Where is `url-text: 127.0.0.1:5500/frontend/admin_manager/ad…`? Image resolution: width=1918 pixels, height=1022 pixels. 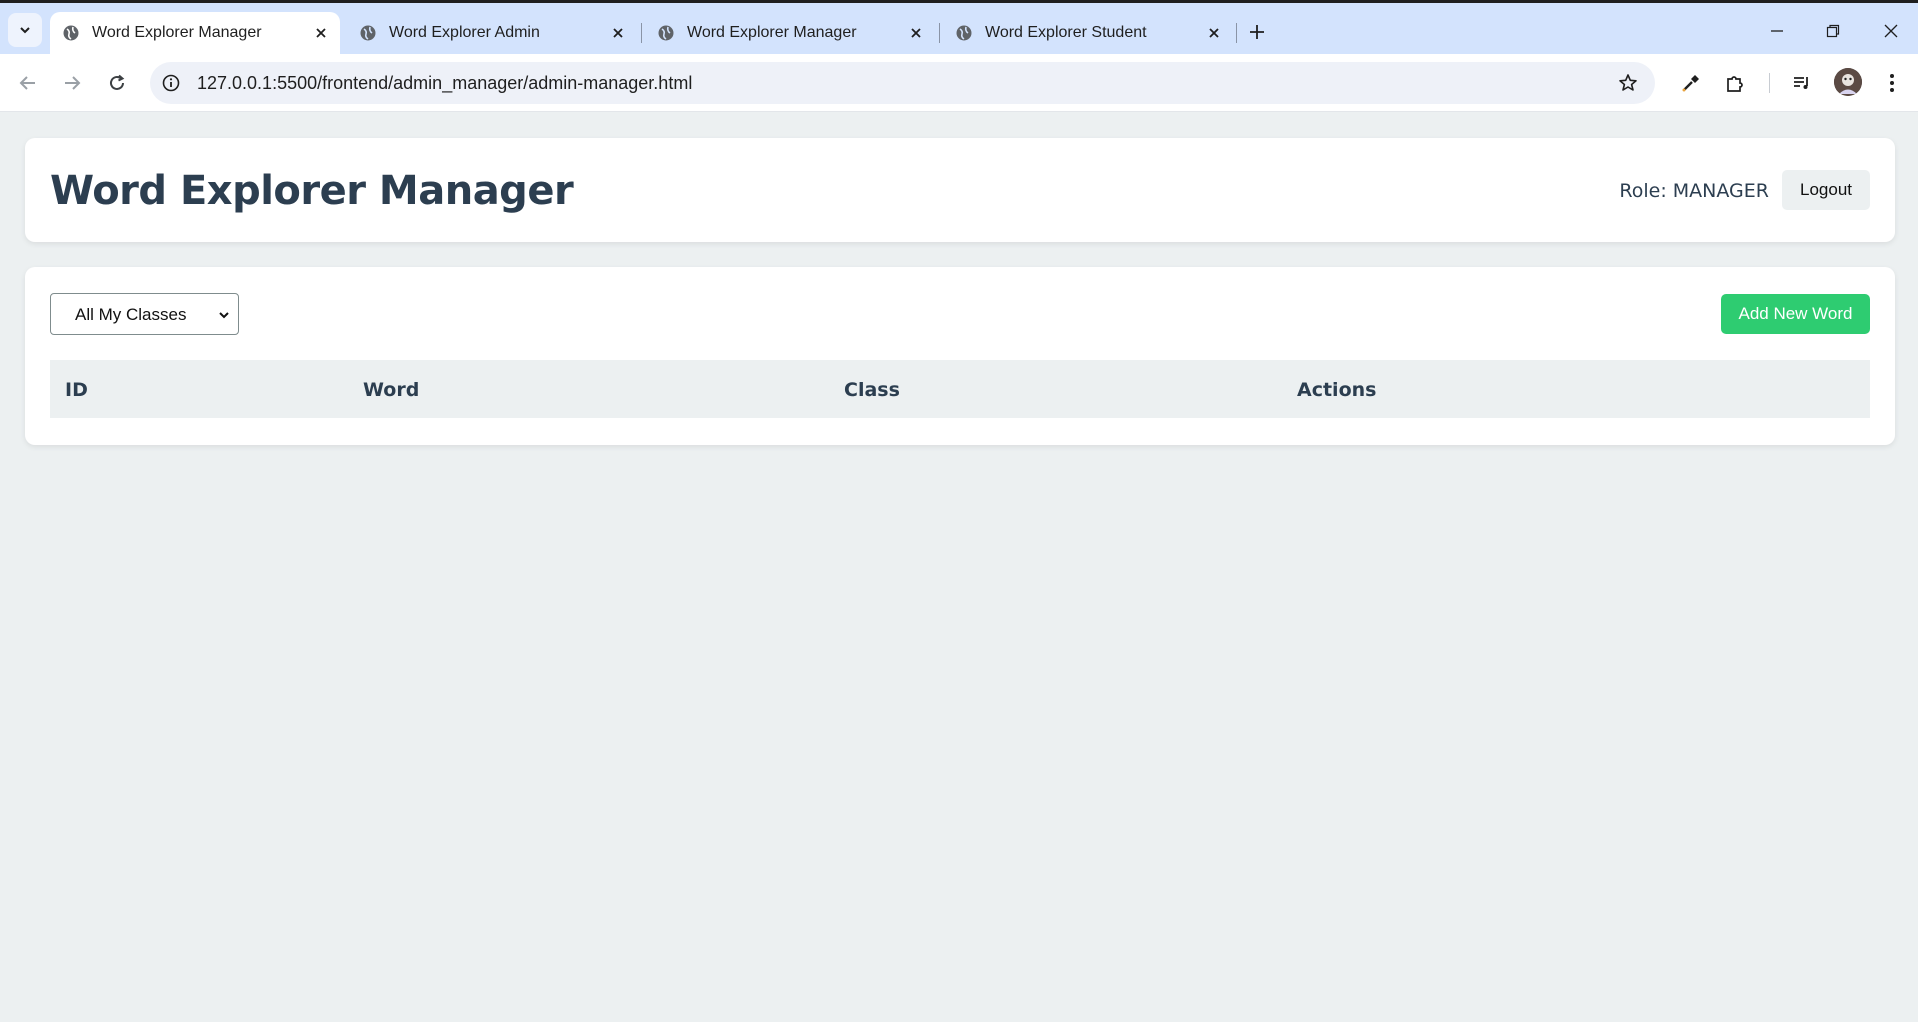 url-text: 127.0.0.1:5500/frontend/admin_manager/ad… is located at coordinates (445, 83).